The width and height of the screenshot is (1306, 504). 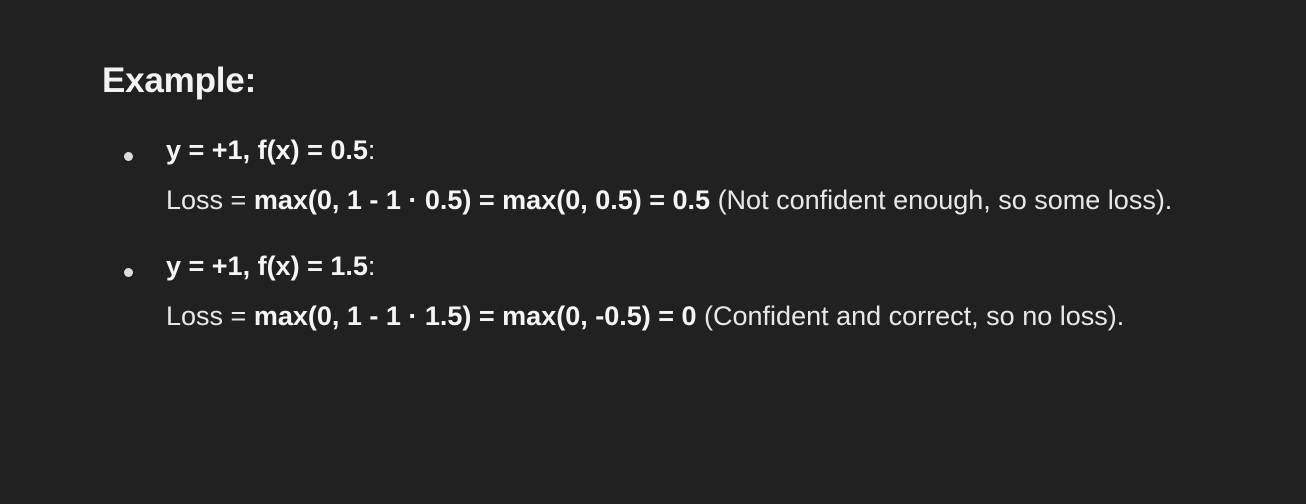 I want to click on loss-formula: max(0, 1 - 1 · 1.5) = max(0, -0.5) = 0, so click(x=475, y=316).